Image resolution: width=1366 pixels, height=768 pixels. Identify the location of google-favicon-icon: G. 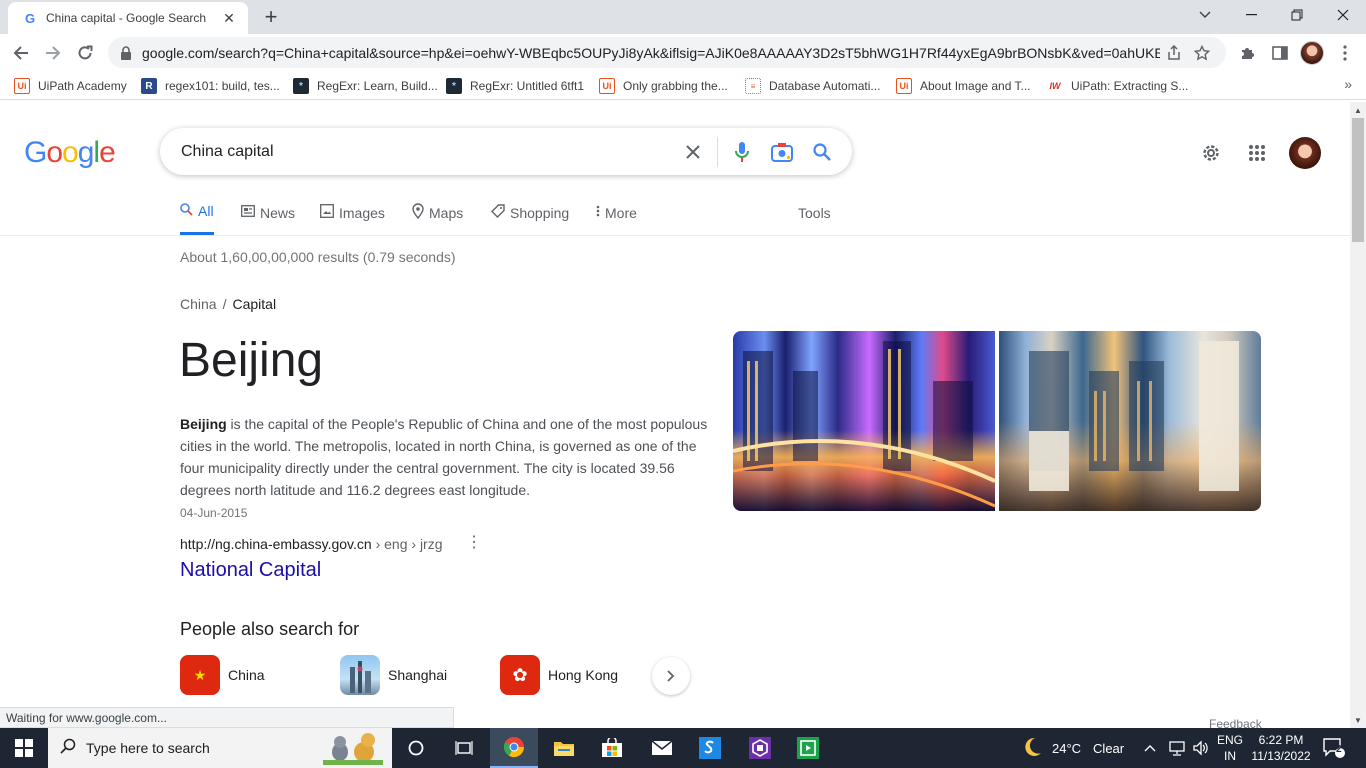
(30, 18).